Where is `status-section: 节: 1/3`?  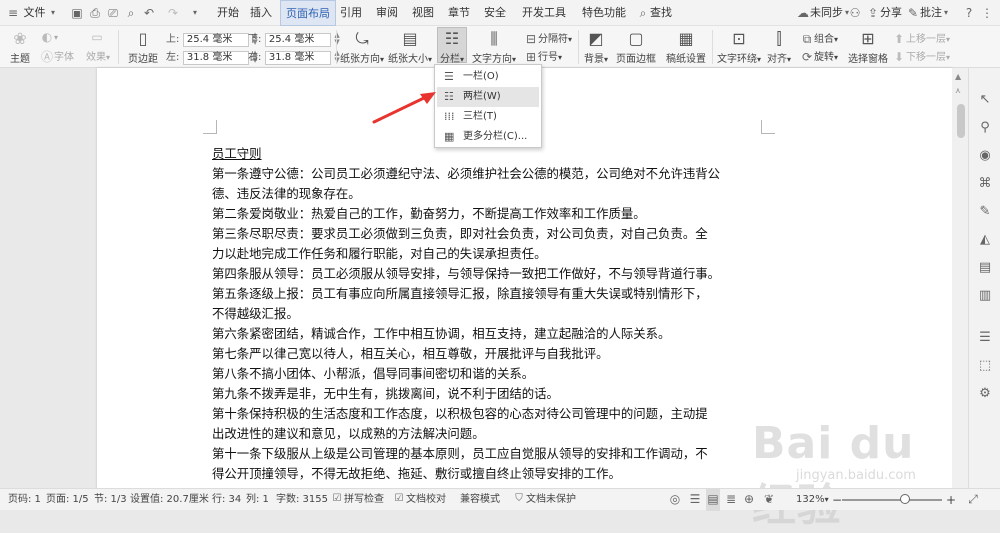
status-section: 节: 1/3 is located at coordinates (110, 500).